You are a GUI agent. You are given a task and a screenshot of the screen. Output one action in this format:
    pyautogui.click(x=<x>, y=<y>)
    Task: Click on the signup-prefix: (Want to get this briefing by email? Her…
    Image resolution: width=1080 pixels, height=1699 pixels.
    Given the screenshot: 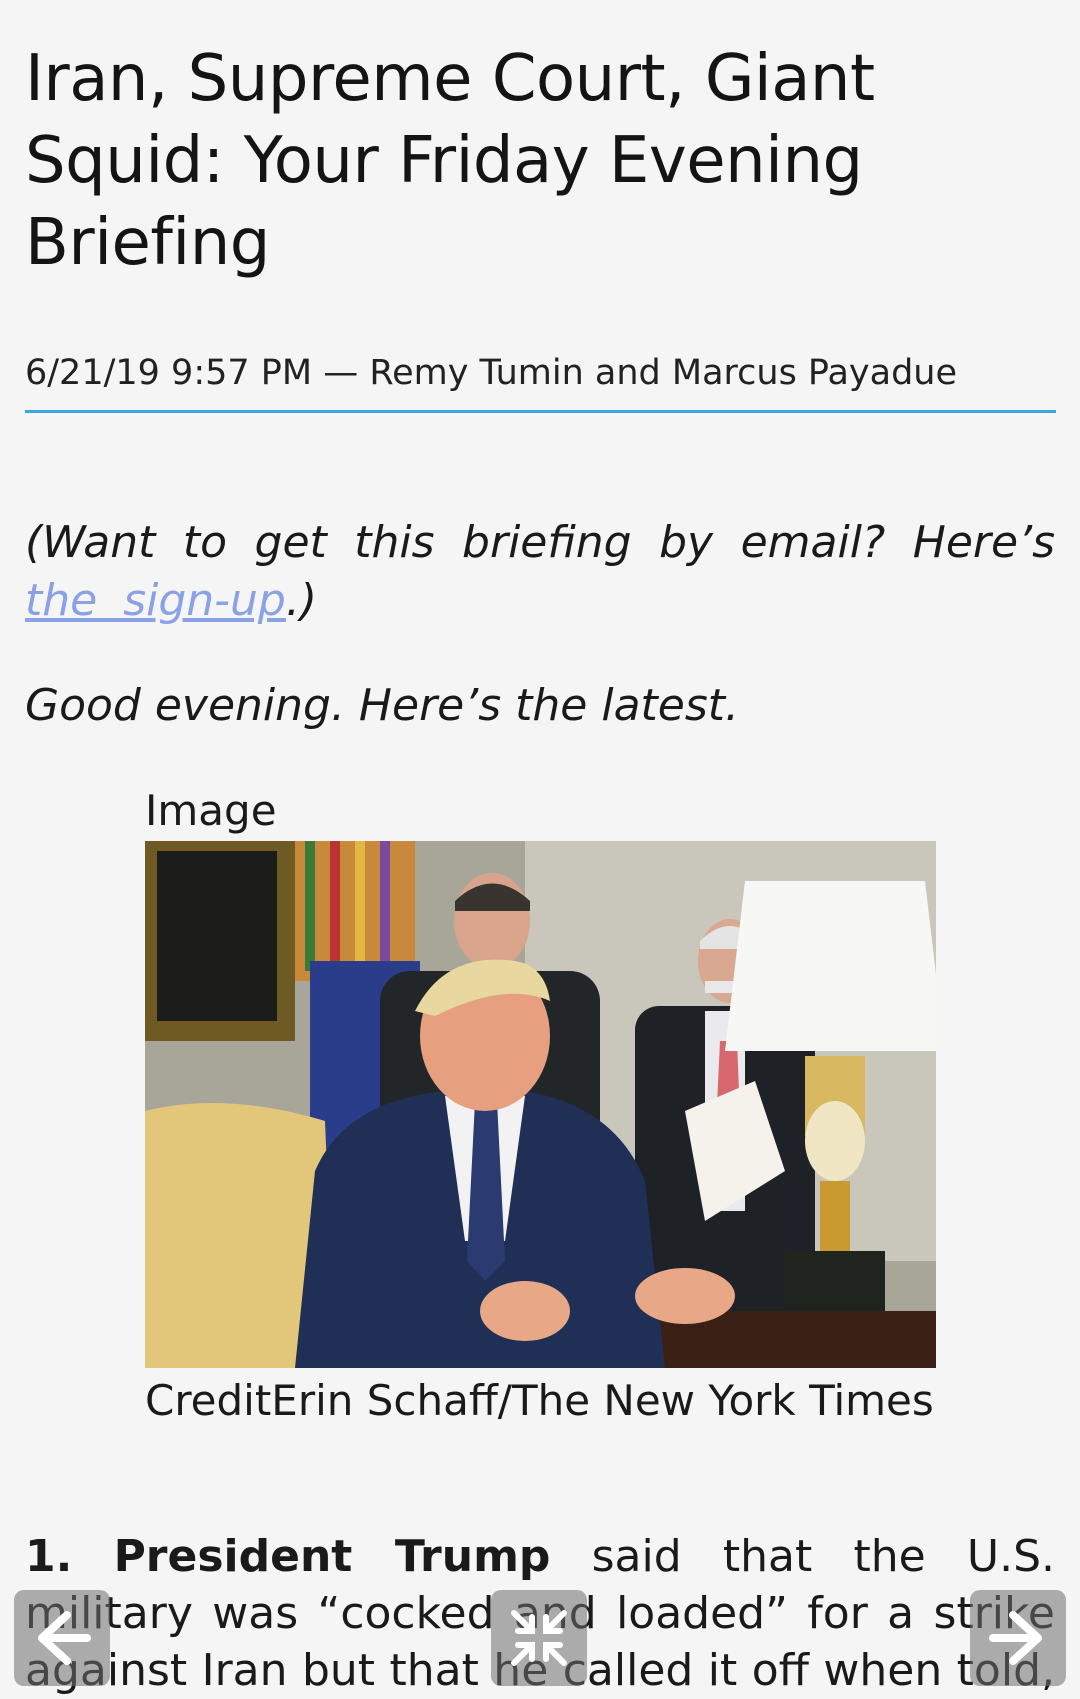 What is the action you would take?
    pyautogui.click(x=540, y=542)
    